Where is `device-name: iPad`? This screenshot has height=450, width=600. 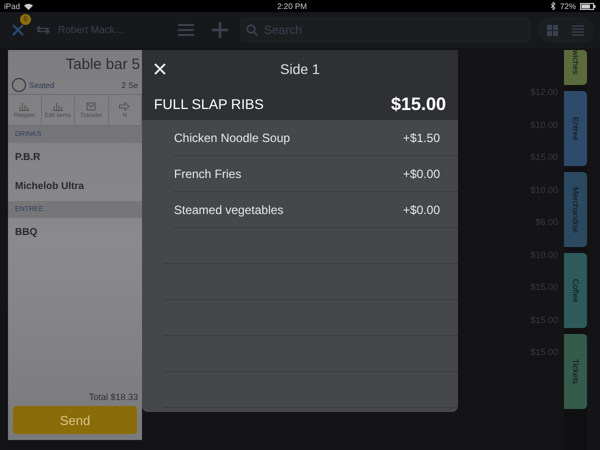
device-name: iPad is located at coordinates (12, 6).